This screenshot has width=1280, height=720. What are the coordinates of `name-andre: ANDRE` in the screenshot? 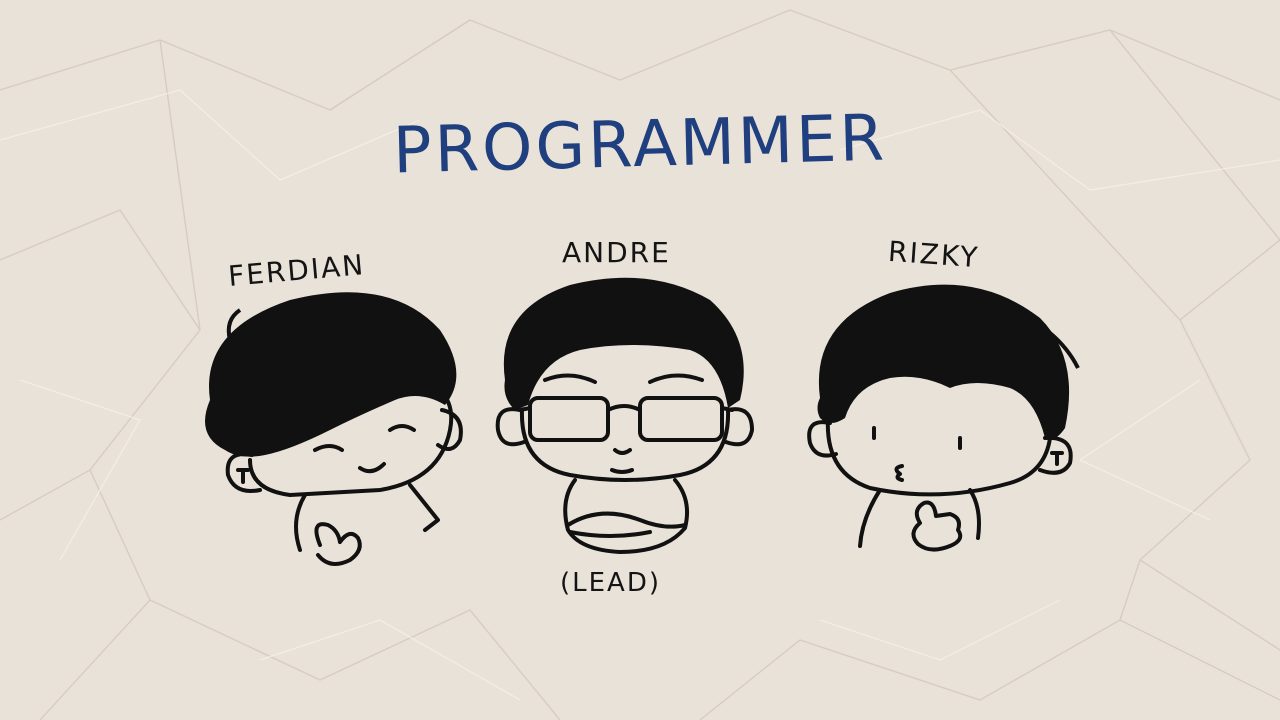 It's located at (616, 252).